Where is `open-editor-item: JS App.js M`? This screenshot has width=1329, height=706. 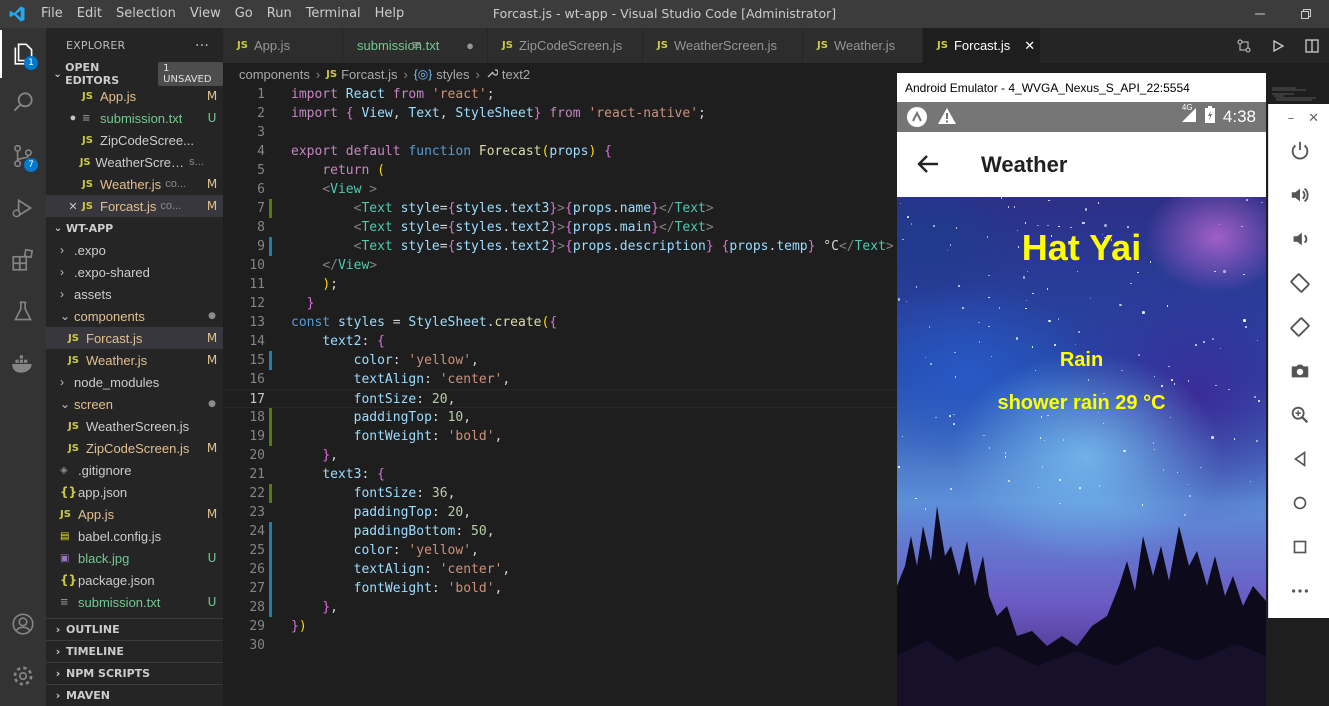 open-editor-item: JS App.js M is located at coordinates (134, 96).